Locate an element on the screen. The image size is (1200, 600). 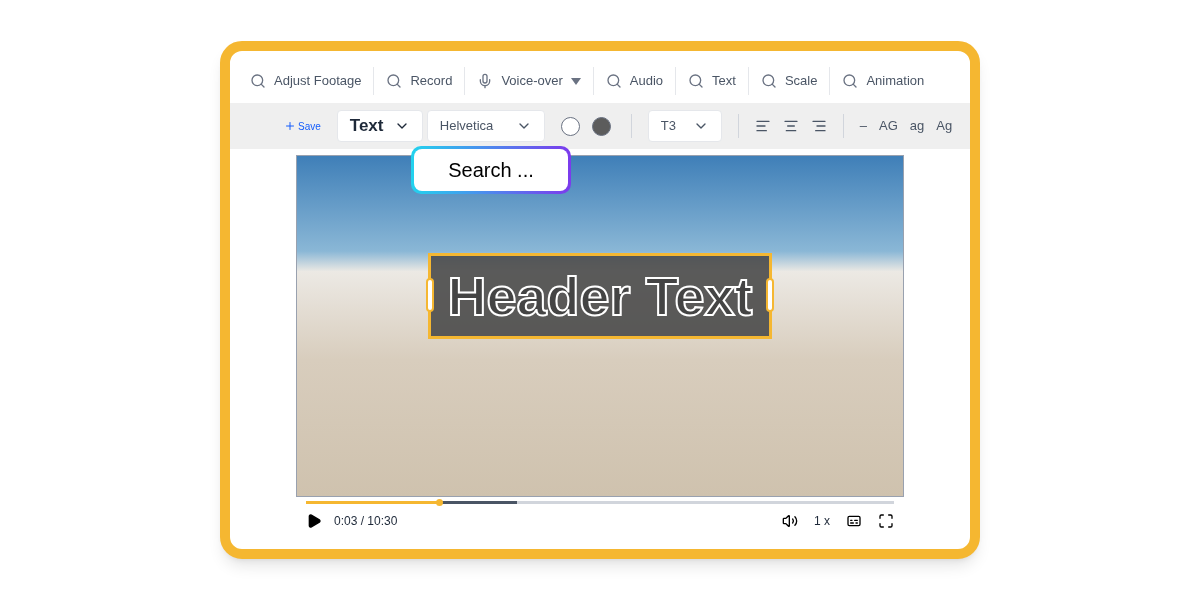
time-display: 0:03 / 10:30 is located at coordinates (366, 521).